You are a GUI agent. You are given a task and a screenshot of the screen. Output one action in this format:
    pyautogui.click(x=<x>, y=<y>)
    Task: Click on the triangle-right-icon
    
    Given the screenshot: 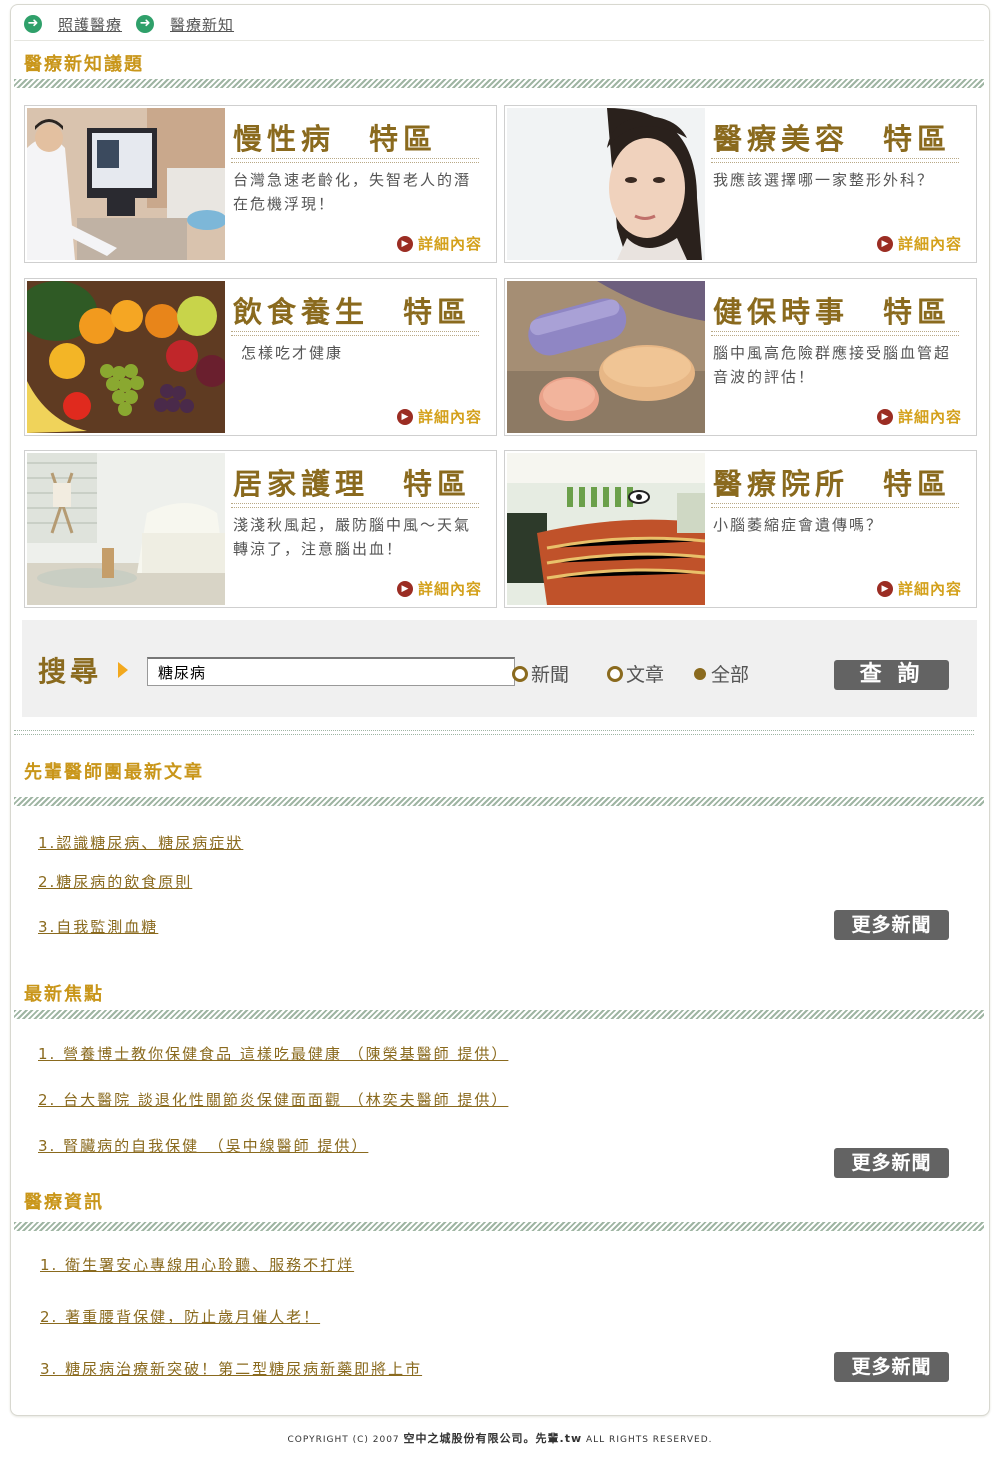 What is the action you would take?
    pyautogui.click(x=123, y=670)
    